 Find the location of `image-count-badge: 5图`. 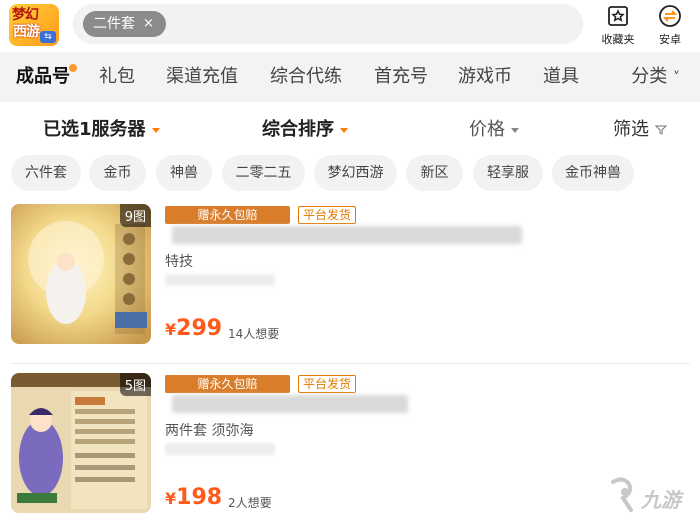

image-count-badge: 5图 is located at coordinates (135, 384).